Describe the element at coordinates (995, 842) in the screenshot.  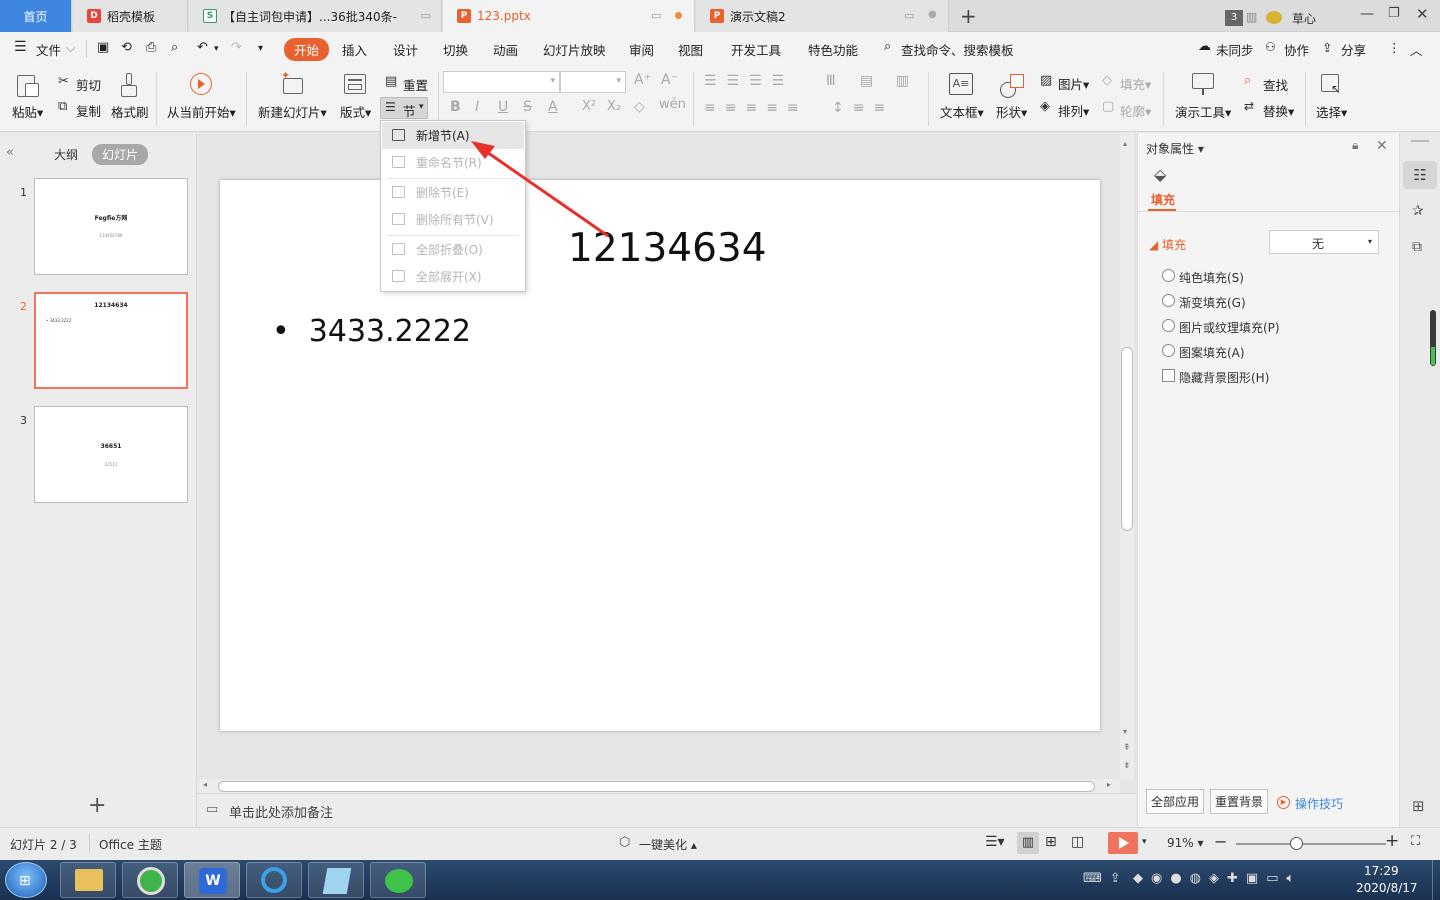
I see `notes-toggle-icon: ☰▾` at that location.